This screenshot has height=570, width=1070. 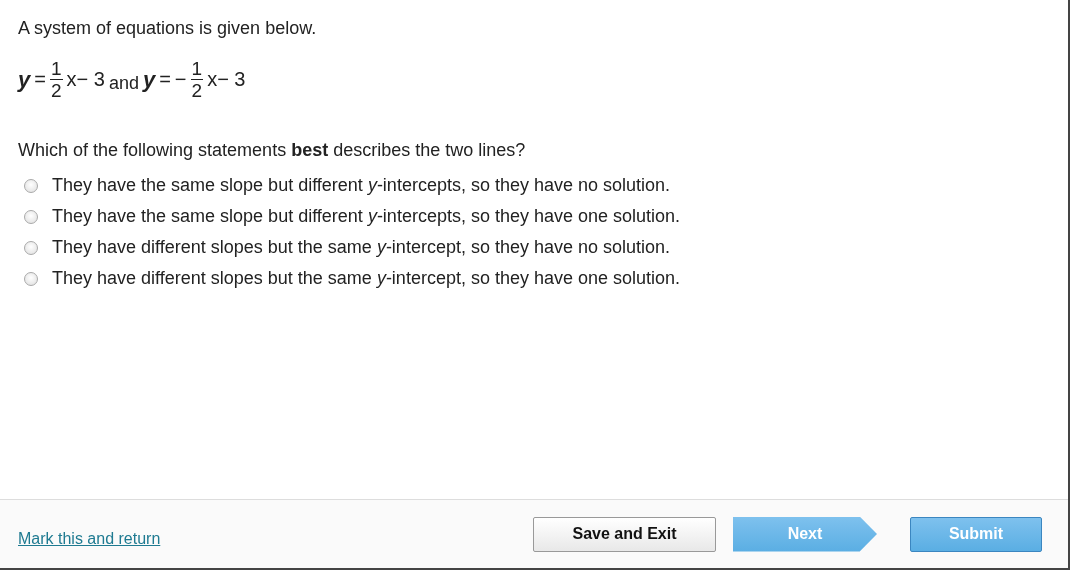 I want to click on option-text: They have different slopes but the same y-intercept, so they have no solution., so click(x=361, y=247).